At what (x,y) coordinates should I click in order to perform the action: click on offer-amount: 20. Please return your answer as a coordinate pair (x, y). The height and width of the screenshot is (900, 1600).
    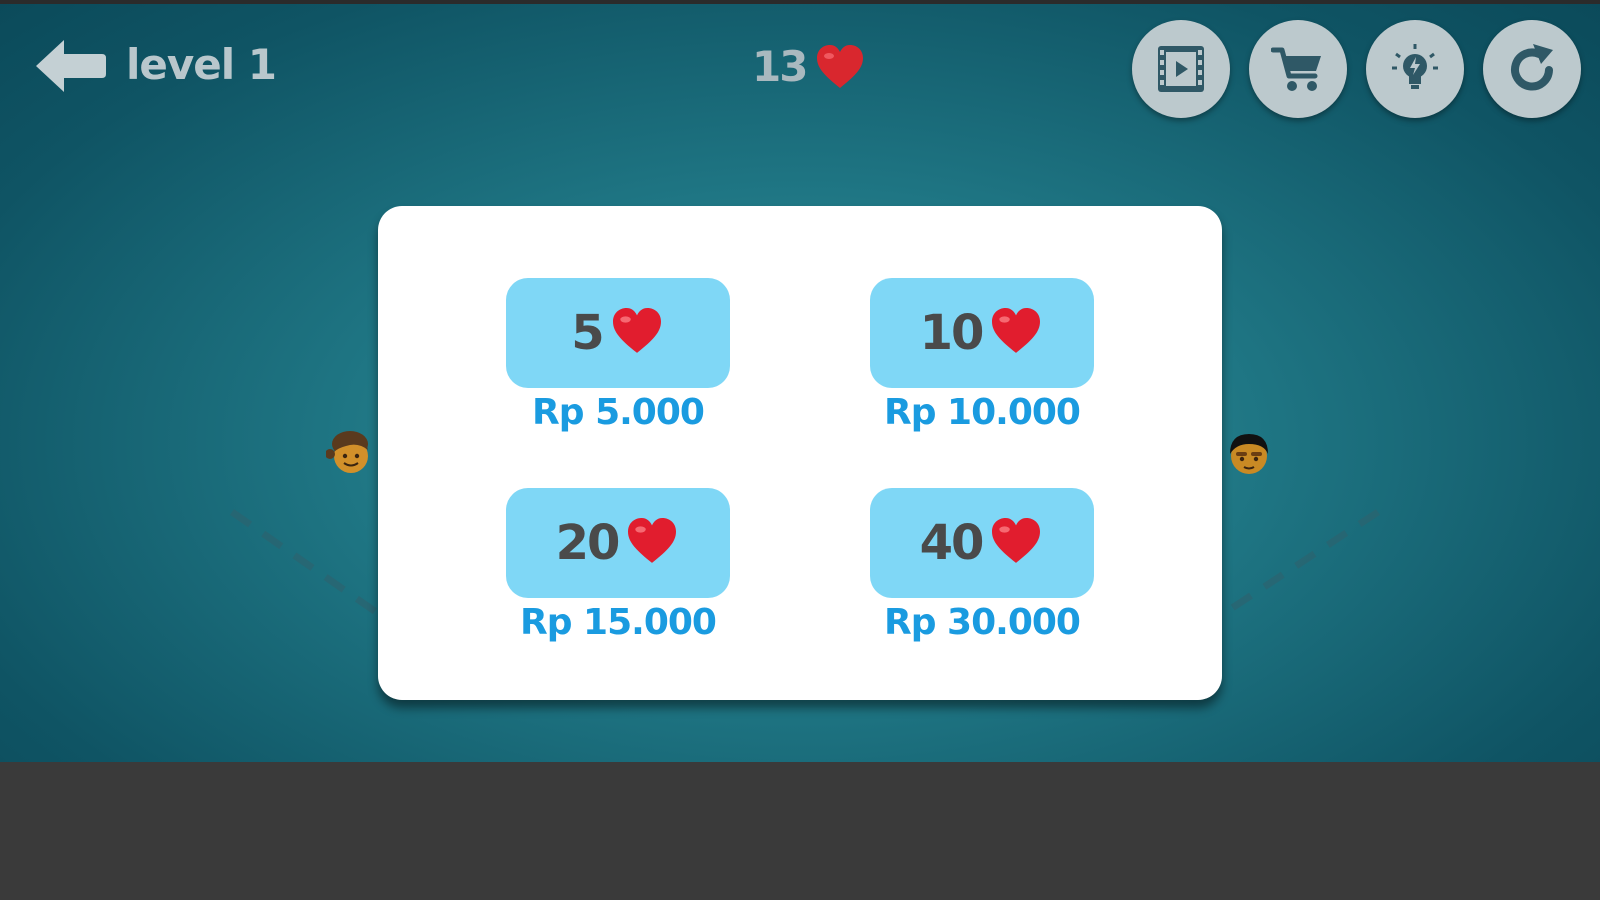
    Looking at the image, I should click on (588, 543).